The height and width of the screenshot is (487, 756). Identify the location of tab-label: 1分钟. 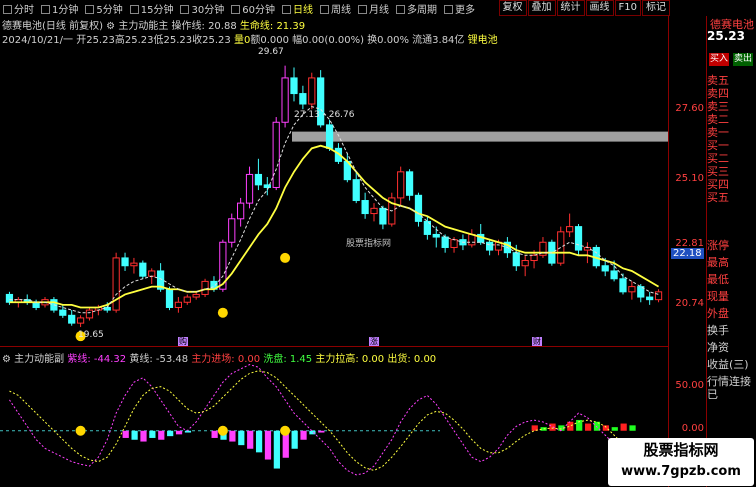
(65, 10).